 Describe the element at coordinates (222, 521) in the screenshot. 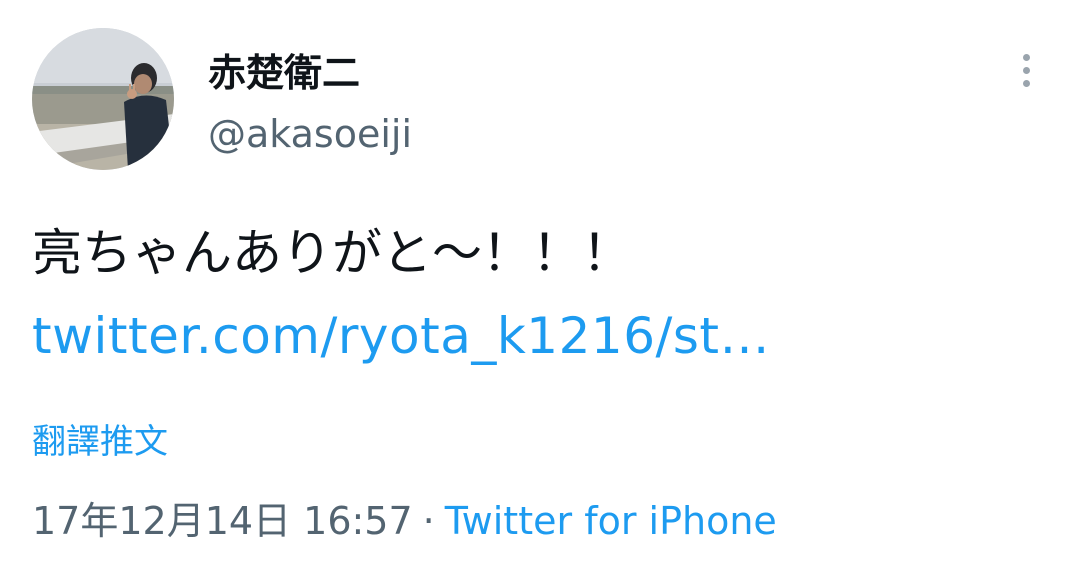

I see `tweet-timestamp: 17年12月14日 16:57` at that location.